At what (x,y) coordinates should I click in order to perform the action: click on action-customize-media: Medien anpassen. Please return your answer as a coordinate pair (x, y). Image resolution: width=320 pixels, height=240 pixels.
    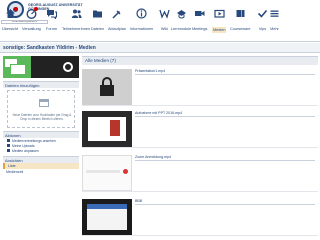
    Looking at the image, I should click on (41, 150).